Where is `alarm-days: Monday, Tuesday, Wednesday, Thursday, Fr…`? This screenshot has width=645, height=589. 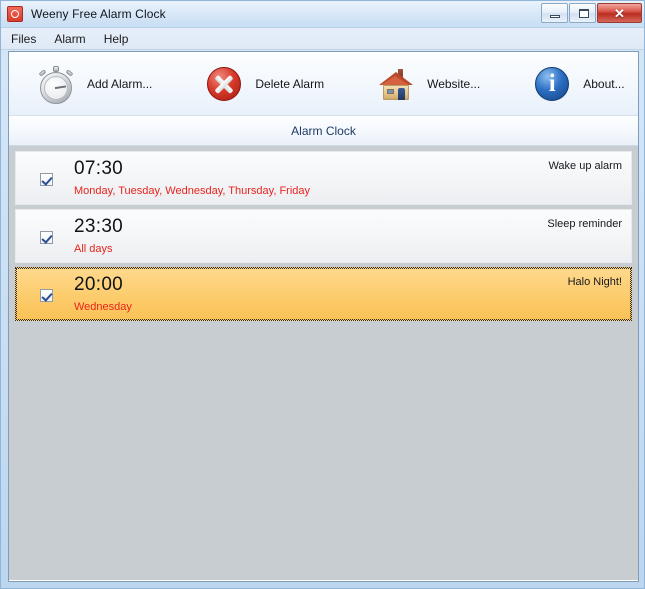 alarm-days: Monday, Tuesday, Wednesday, Thursday, Fr… is located at coordinates (192, 191).